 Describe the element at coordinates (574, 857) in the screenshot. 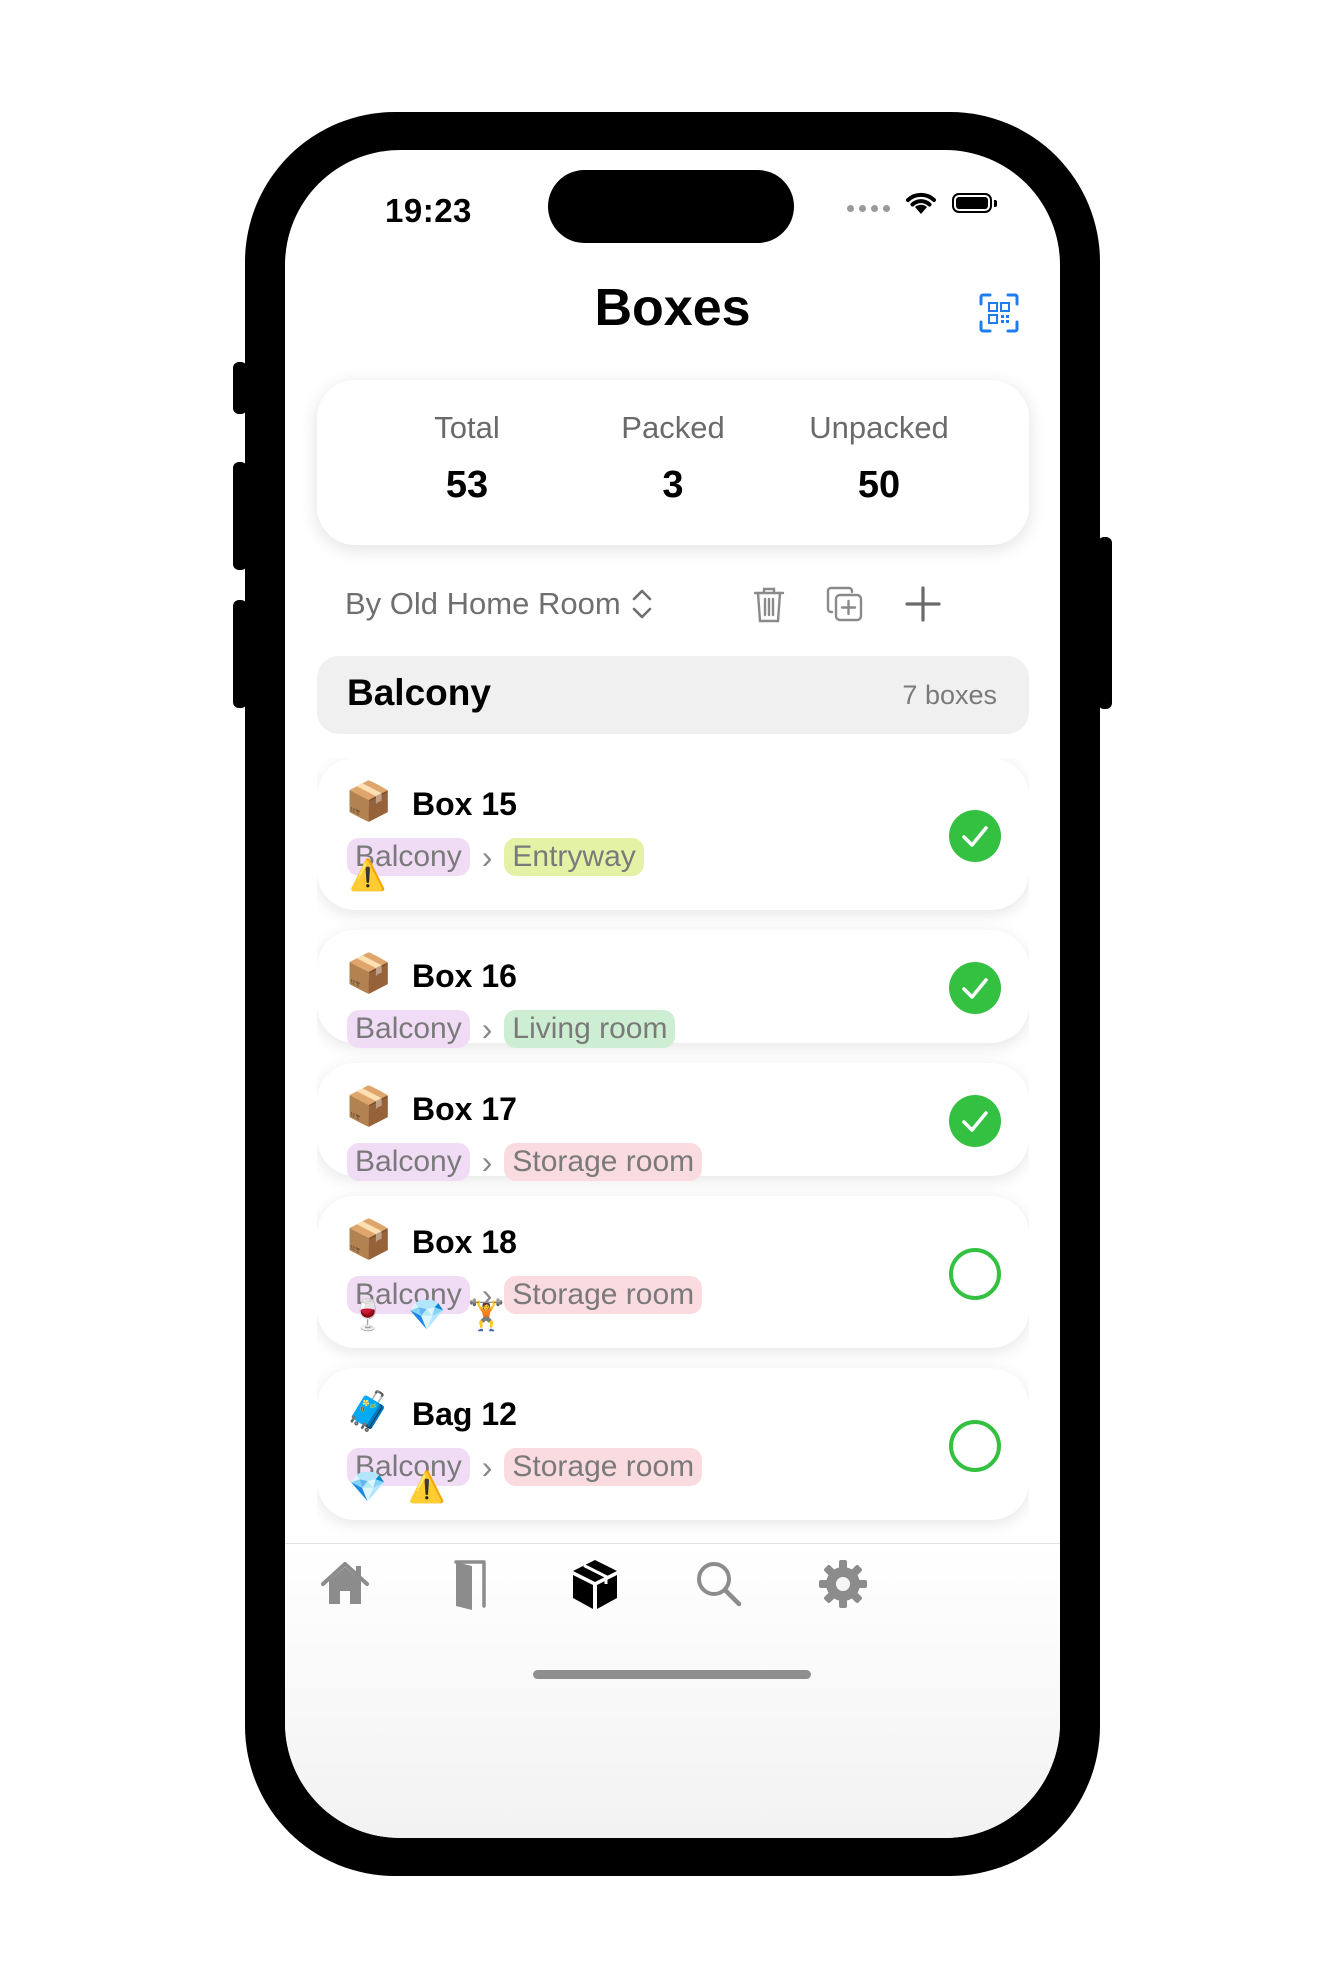

I see `to-room-tag: Entryway` at that location.